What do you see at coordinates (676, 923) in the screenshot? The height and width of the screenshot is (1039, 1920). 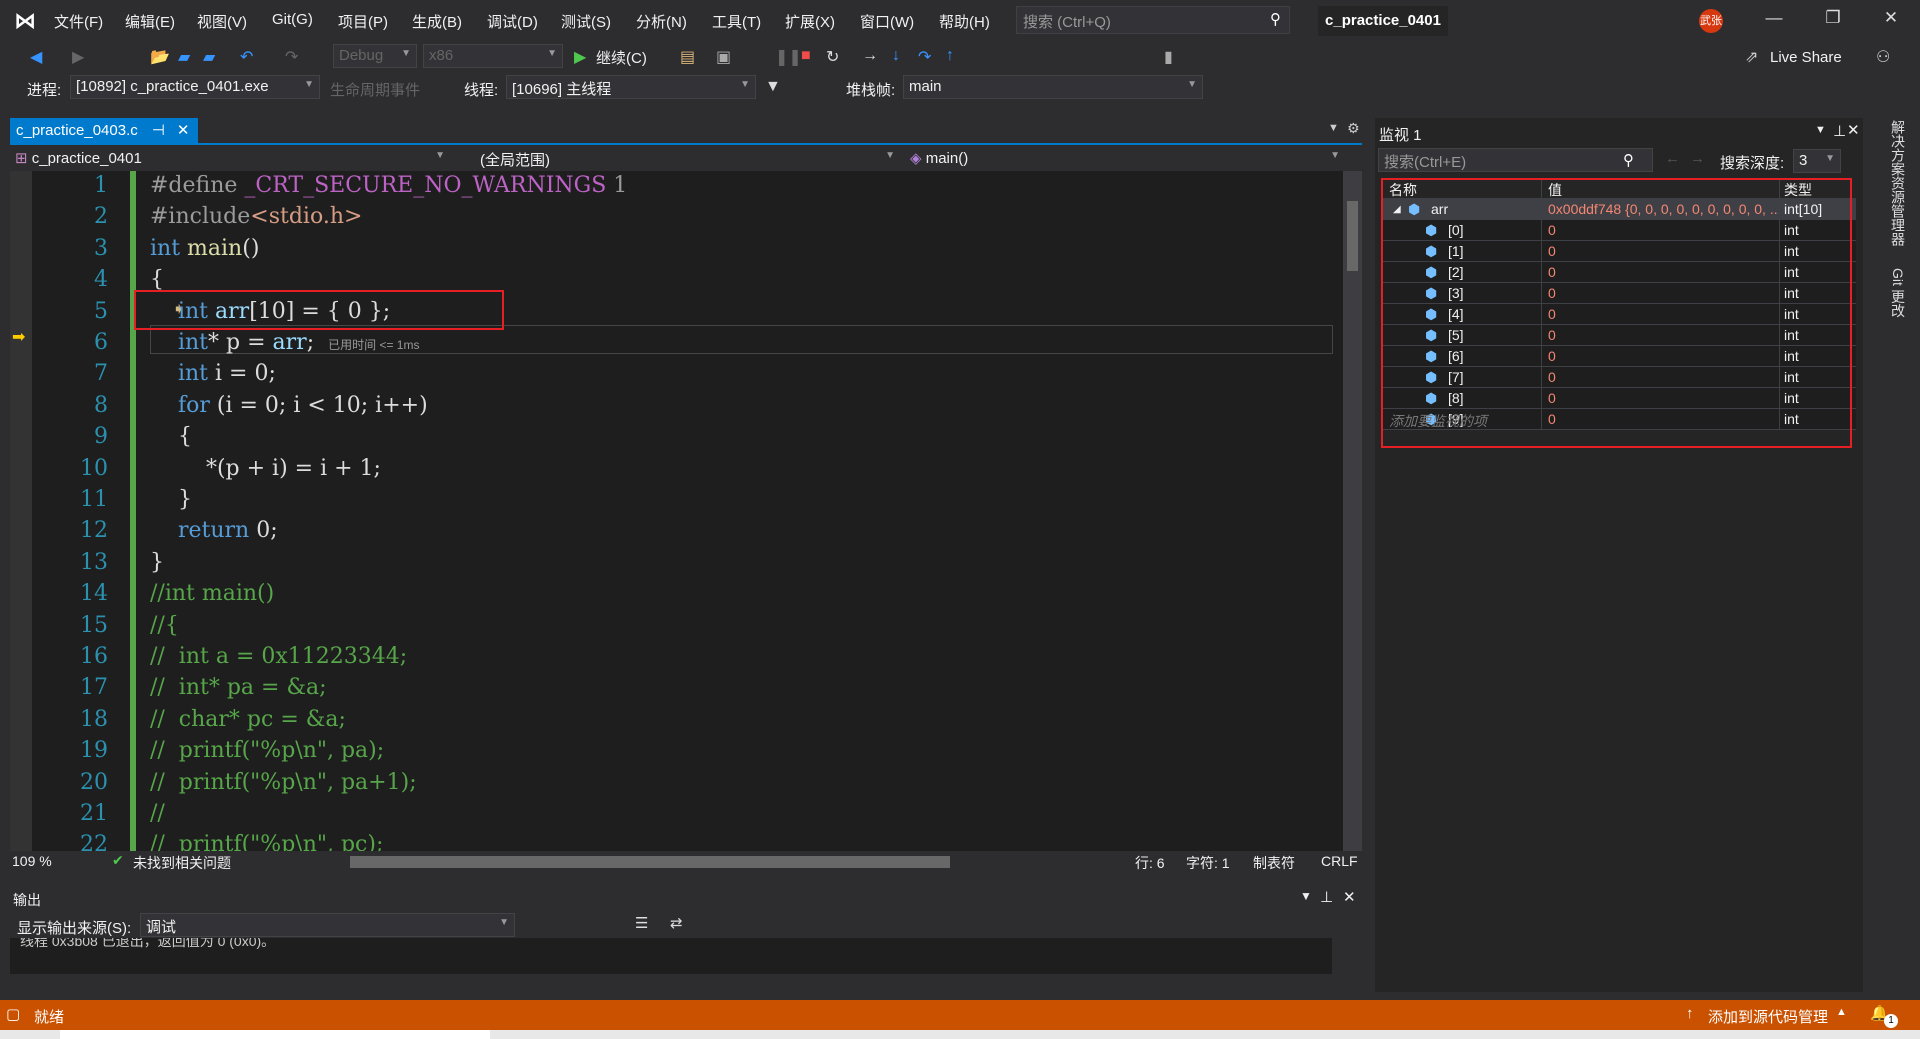 I see `word-wrap-icon: ⇄` at bounding box center [676, 923].